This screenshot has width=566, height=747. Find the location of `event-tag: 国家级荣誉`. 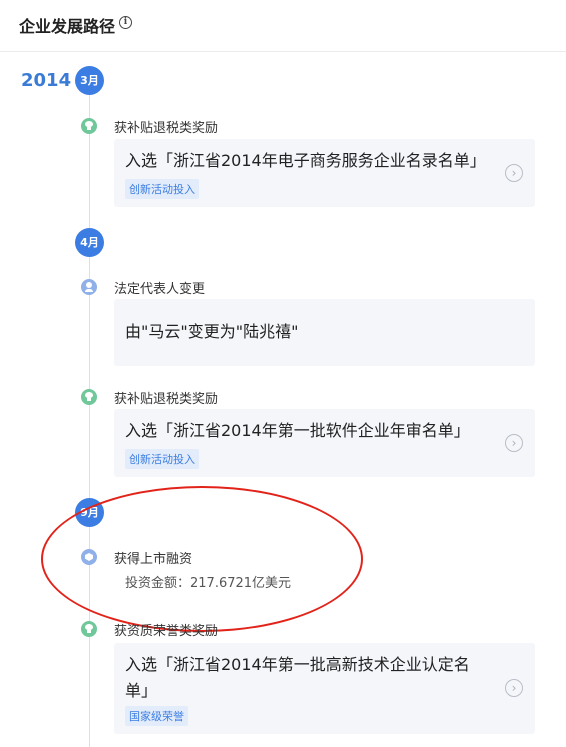

event-tag: 国家级荣誉 is located at coordinates (156, 716).